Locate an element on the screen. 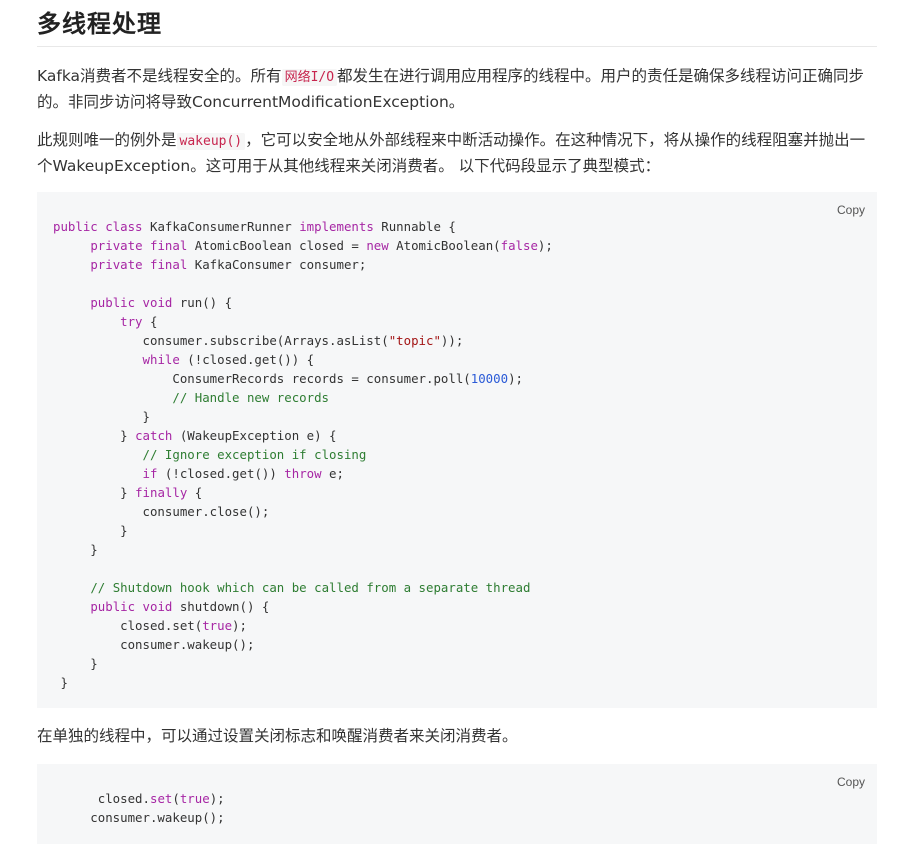 This screenshot has width=909, height=844. code-line: consumer.close(); is located at coordinates (161, 511).